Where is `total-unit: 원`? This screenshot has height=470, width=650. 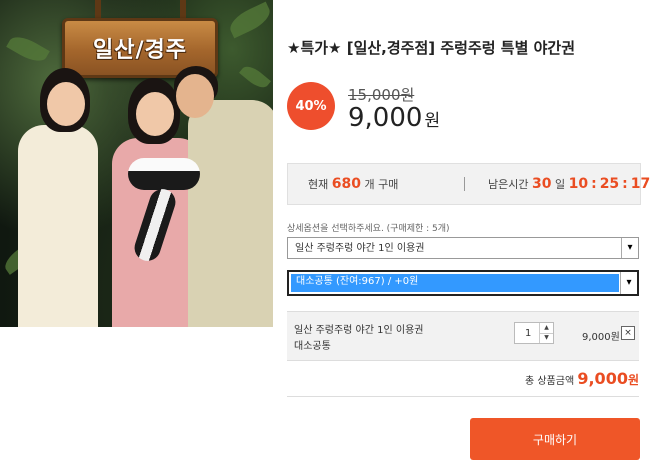
total-unit: 원 is located at coordinates (633, 380).